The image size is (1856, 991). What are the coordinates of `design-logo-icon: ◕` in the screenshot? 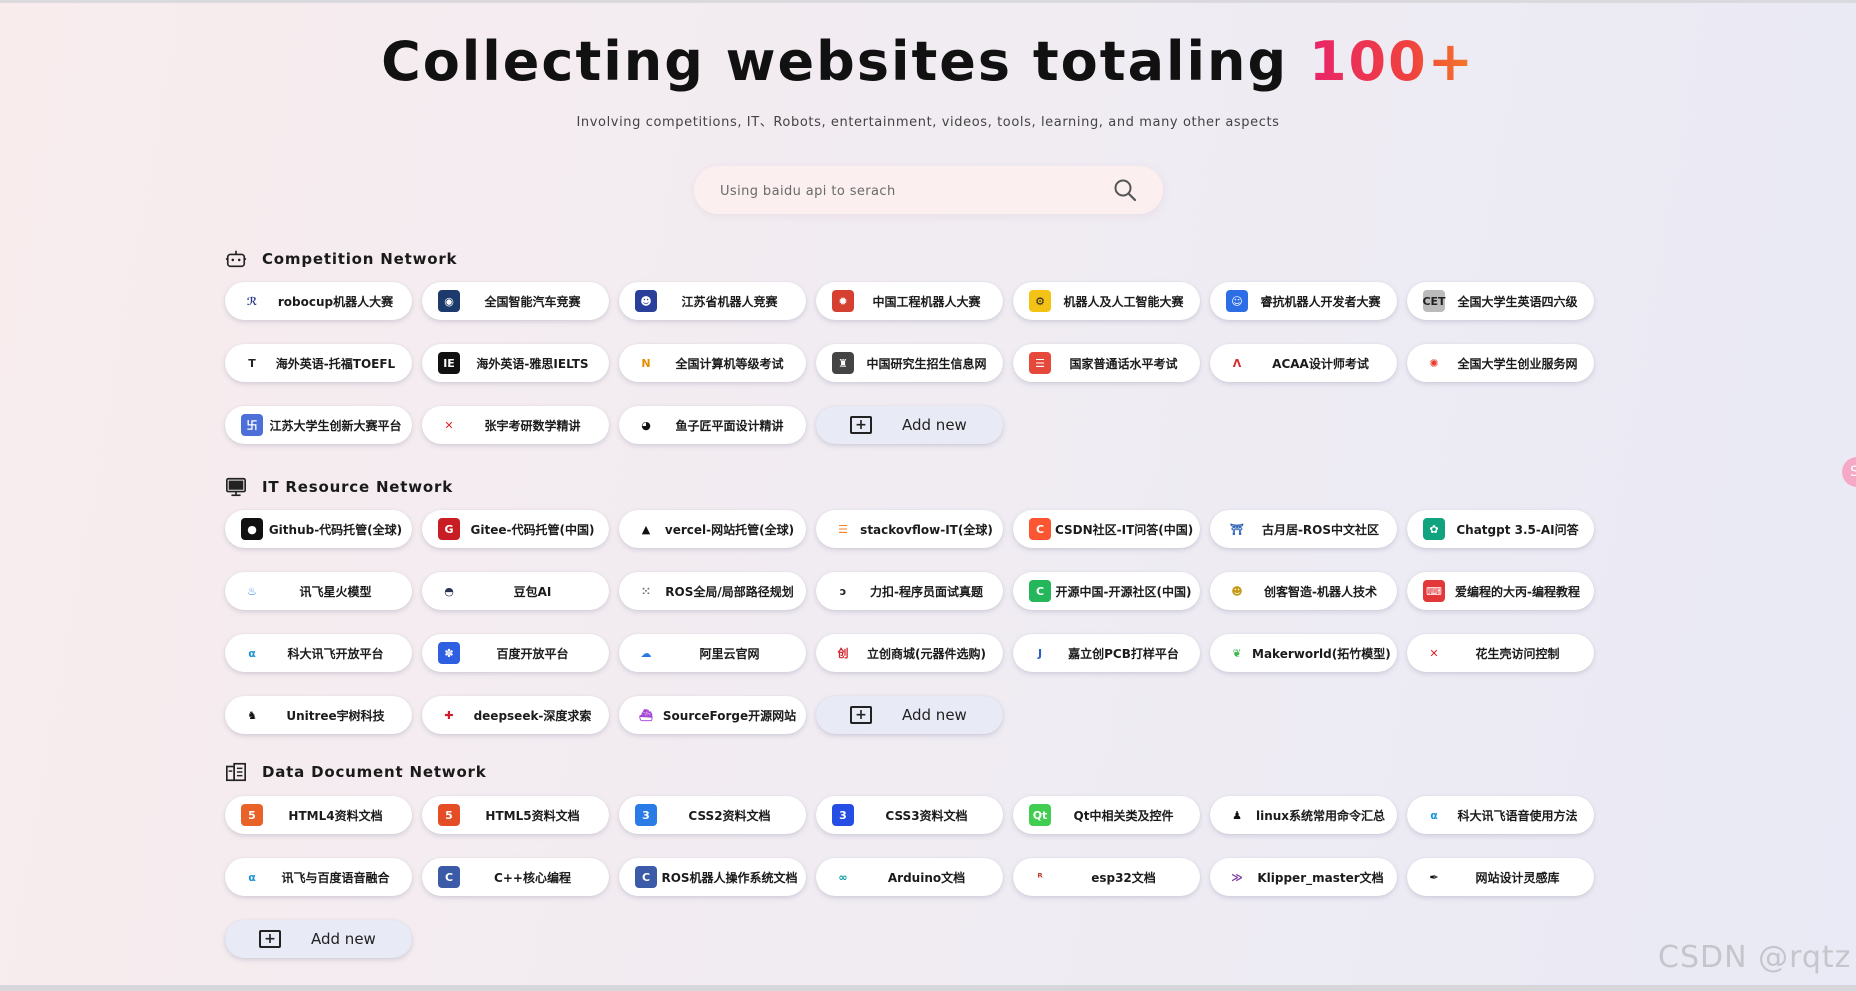 It's located at (646, 425).